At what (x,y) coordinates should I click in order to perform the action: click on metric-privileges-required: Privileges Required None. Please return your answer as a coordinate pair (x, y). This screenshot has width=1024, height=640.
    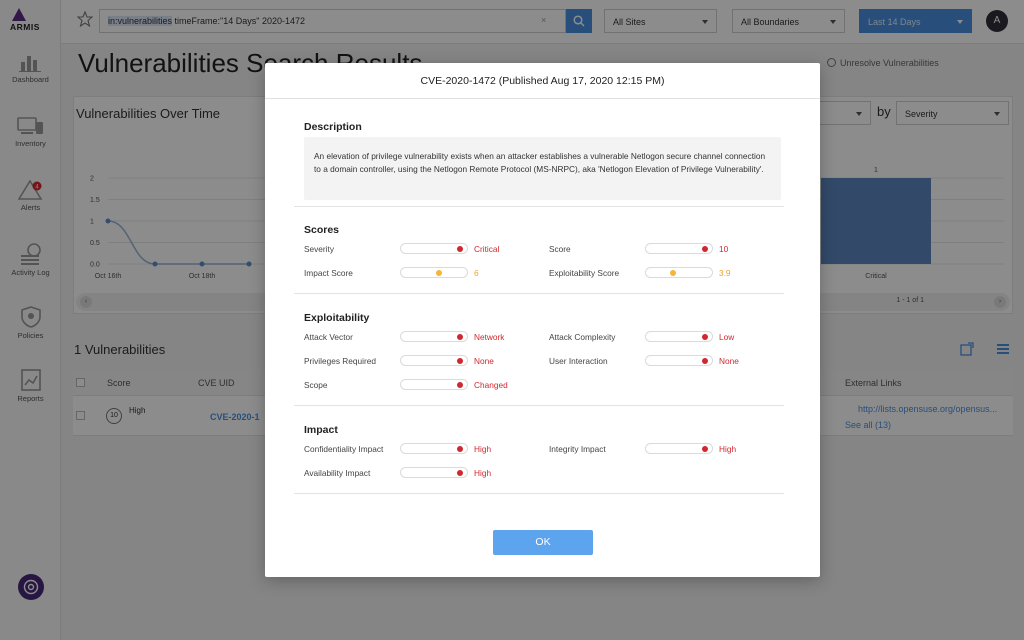
    Looking at the image, I should click on (424, 361).